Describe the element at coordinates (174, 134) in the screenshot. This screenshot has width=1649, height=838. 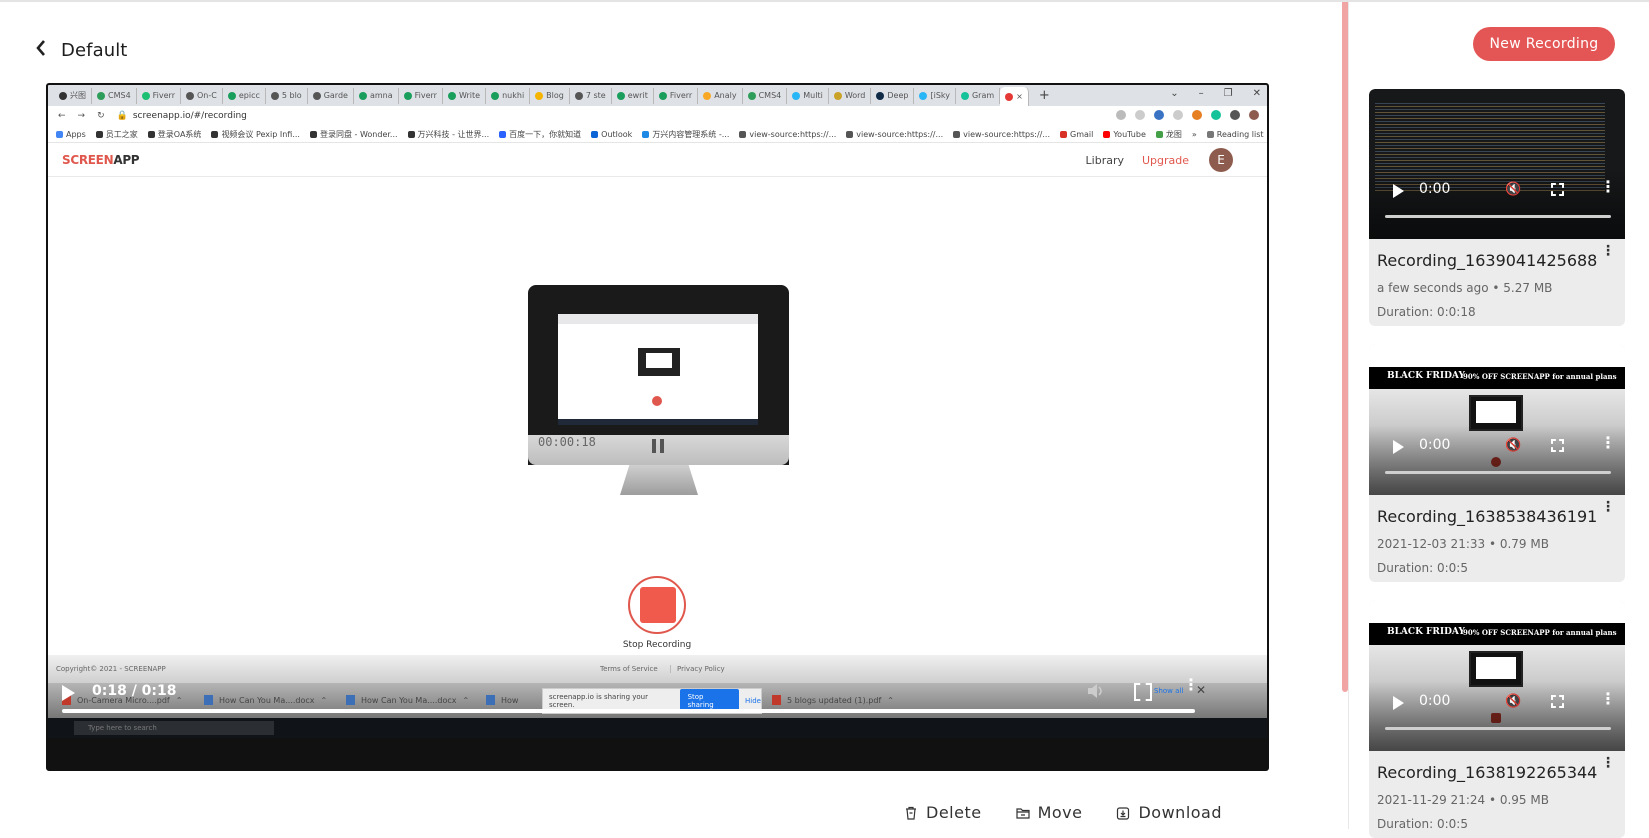
I see `bookmark-item: 登录OA系统` at that location.